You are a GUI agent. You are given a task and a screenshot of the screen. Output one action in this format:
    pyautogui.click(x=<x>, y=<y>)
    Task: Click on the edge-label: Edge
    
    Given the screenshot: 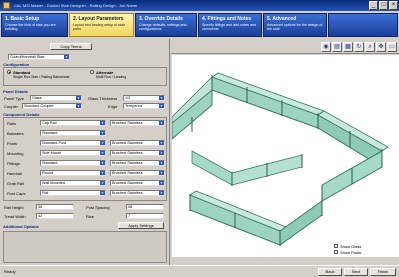 What is the action you would take?
    pyautogui.click(x=113, y=106)
    